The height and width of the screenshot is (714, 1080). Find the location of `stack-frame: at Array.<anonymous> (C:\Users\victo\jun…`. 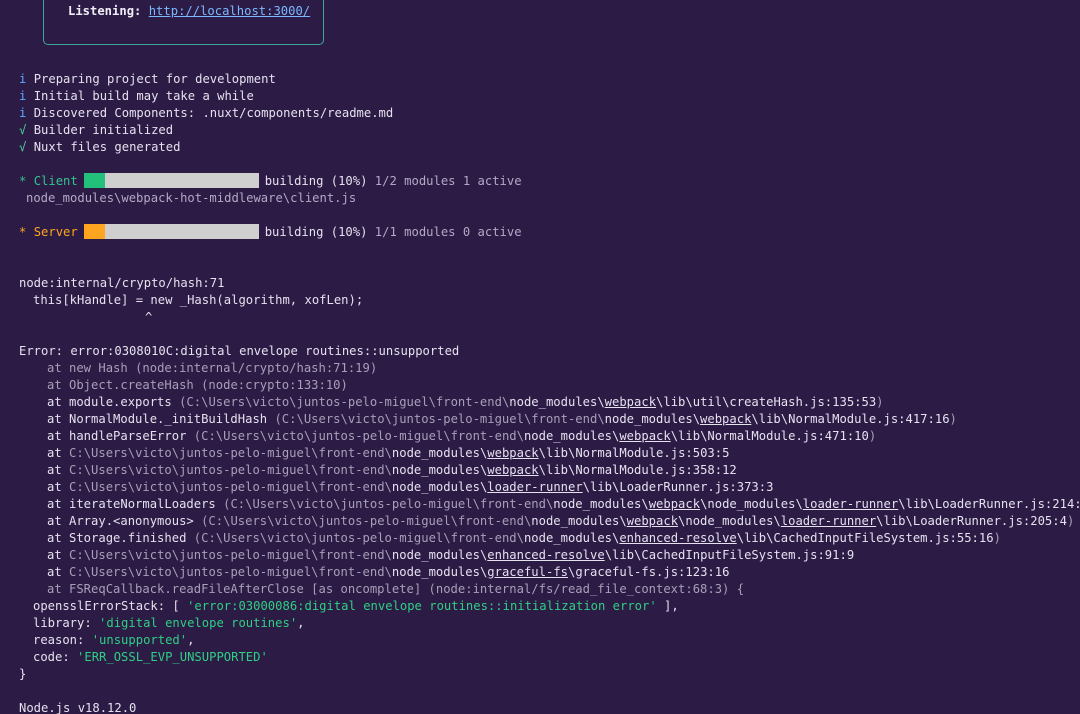

stack-frame: at Array.<anonymous> (C:\Users\victo\jun… is located at coordinates (560, 521).